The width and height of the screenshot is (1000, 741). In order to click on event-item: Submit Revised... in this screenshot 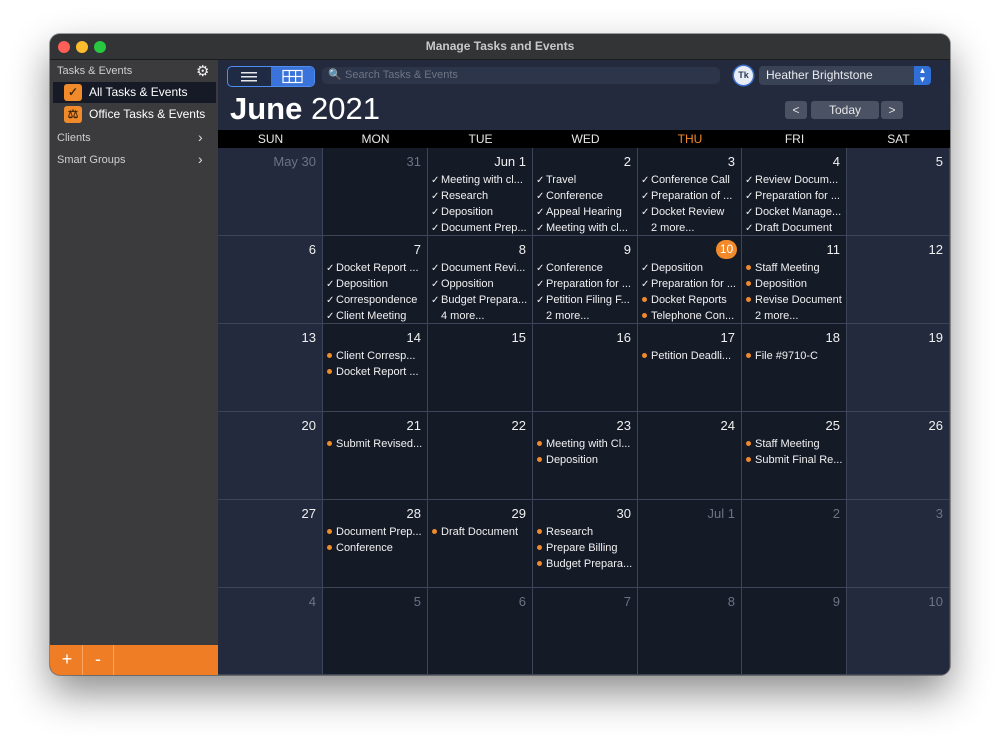, I will do `click(375, 444)`.